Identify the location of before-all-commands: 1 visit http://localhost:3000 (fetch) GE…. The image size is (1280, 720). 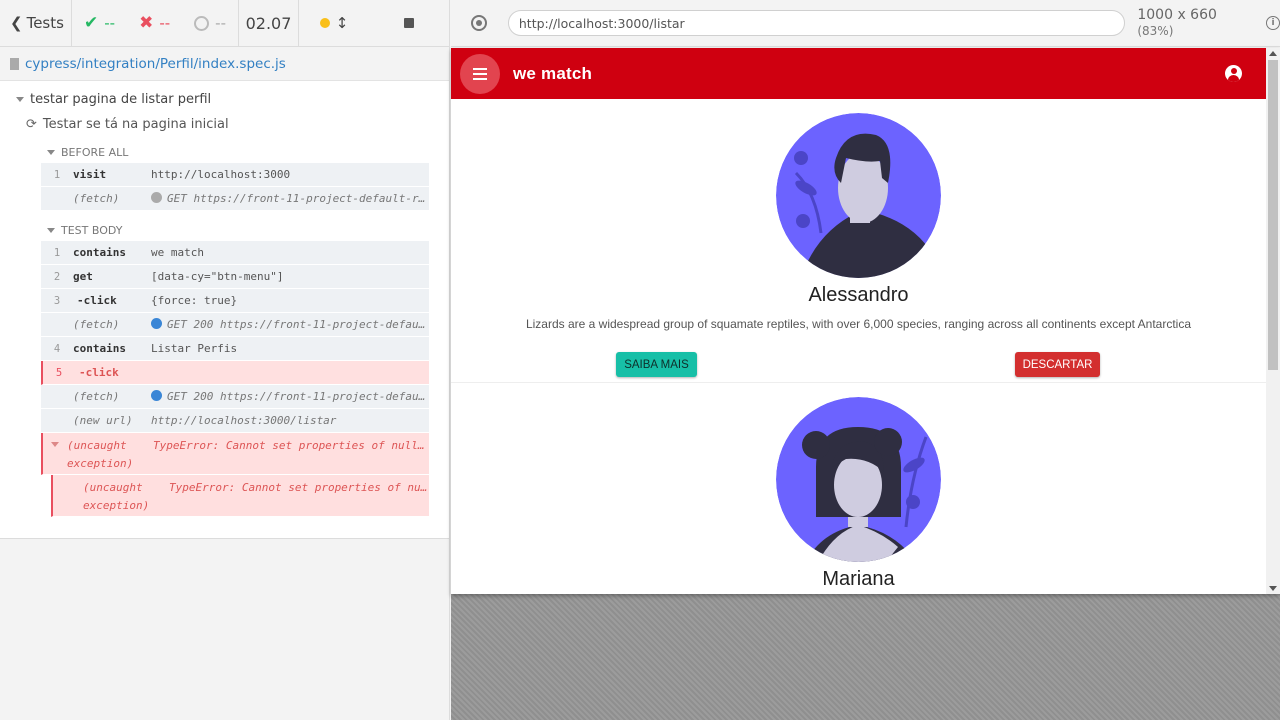
(235, 187).